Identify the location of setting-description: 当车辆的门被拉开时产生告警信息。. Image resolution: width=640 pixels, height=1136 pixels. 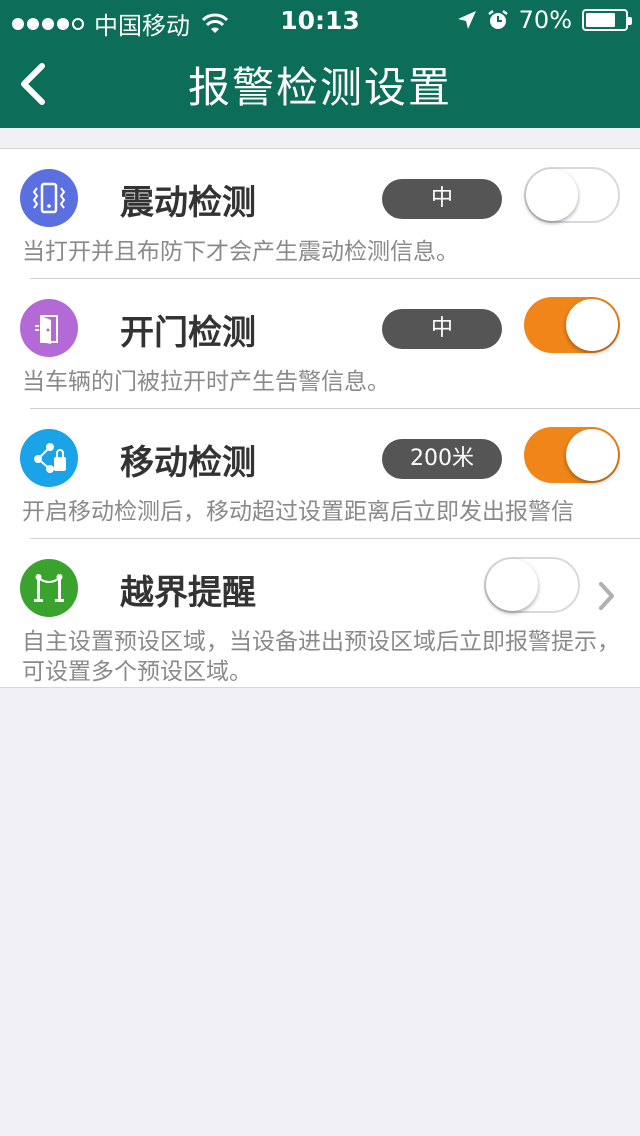
(206, 382).